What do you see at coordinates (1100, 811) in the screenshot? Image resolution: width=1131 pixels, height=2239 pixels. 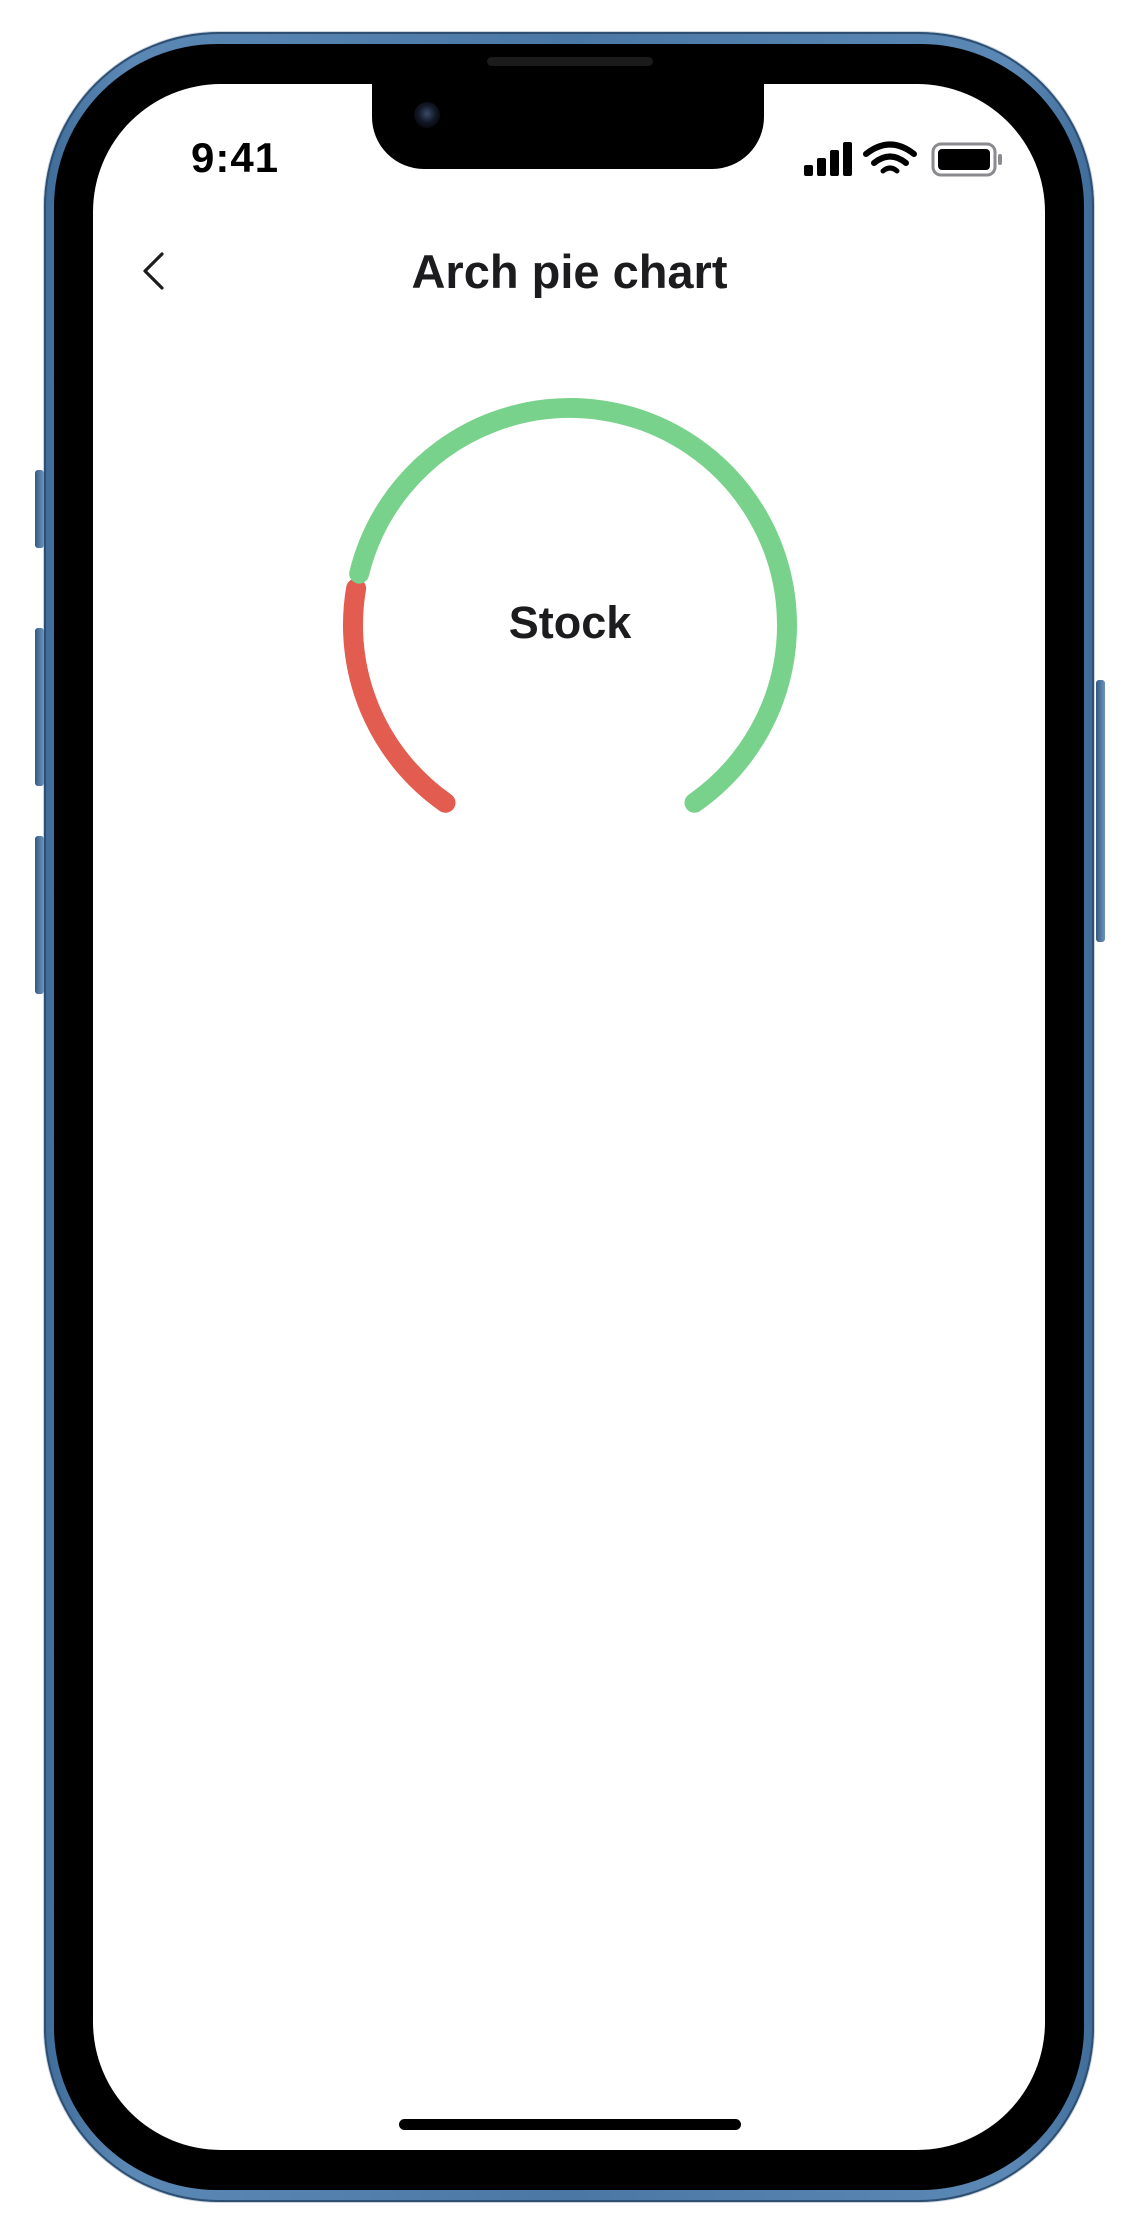 I see `power-button` at bounding box center [1100, 811].